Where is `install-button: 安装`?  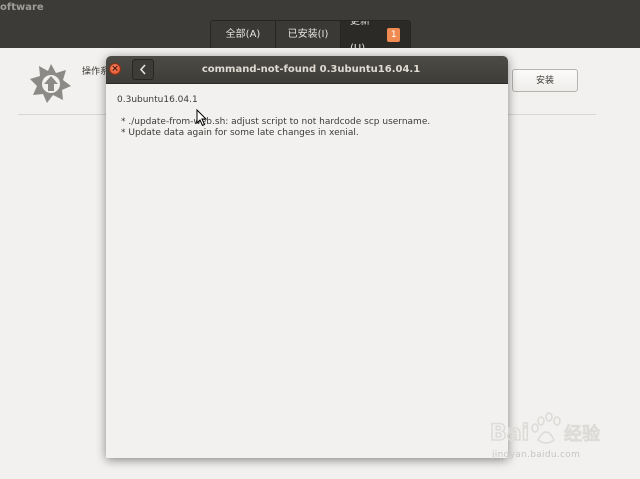 install-button: 安装 is located at coordinates (545, 80).